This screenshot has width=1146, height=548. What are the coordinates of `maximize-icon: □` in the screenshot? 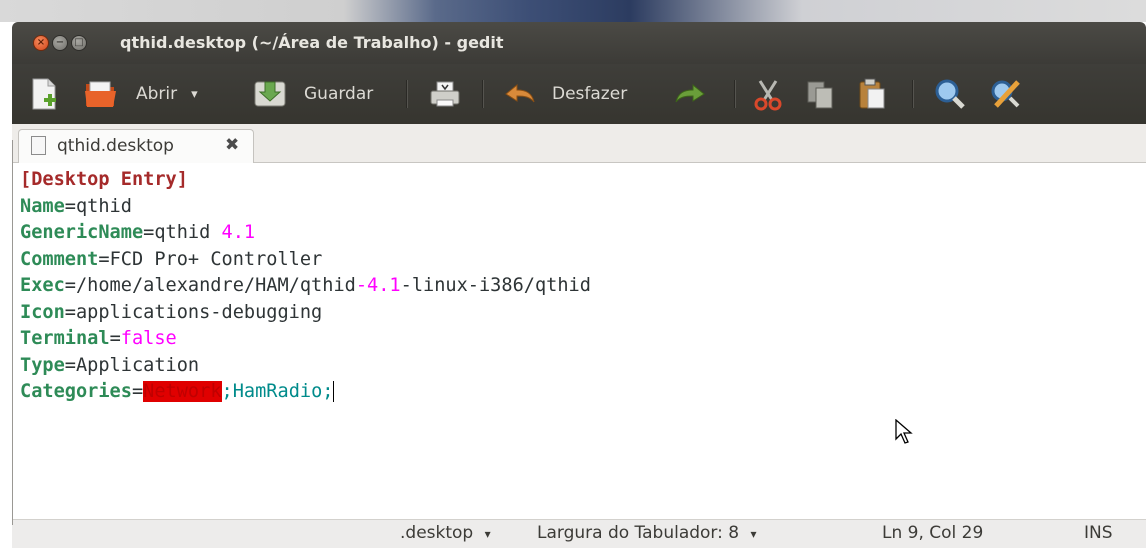 It's located at (79, 42).